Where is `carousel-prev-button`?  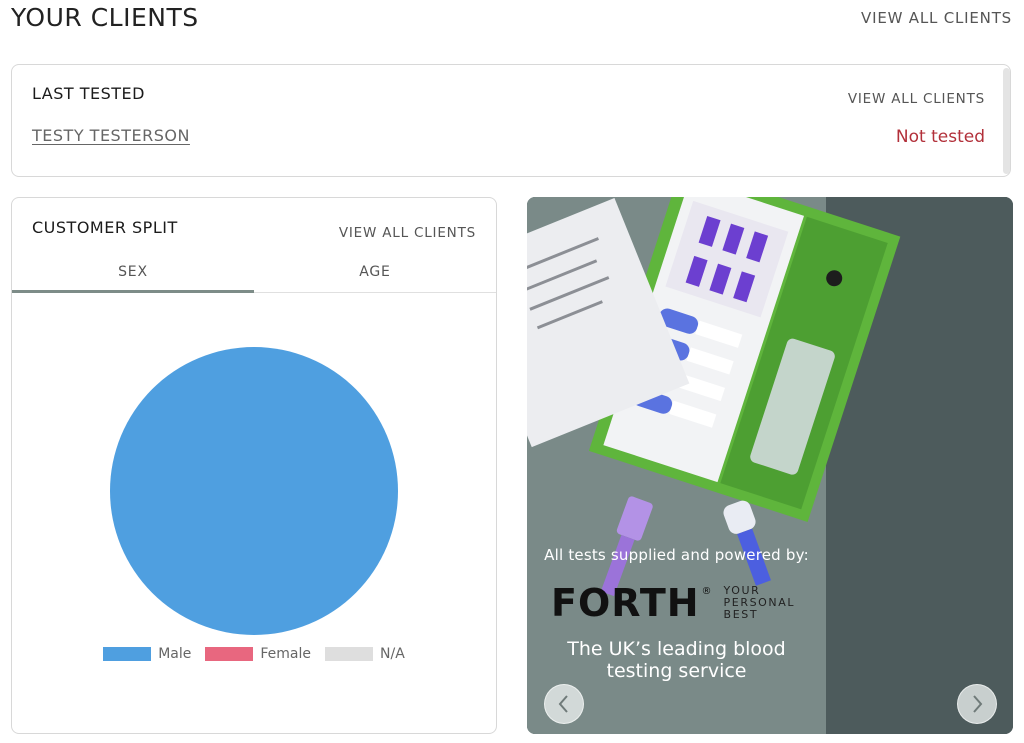 carousel-prev-button is located at coordinates (564, 704).